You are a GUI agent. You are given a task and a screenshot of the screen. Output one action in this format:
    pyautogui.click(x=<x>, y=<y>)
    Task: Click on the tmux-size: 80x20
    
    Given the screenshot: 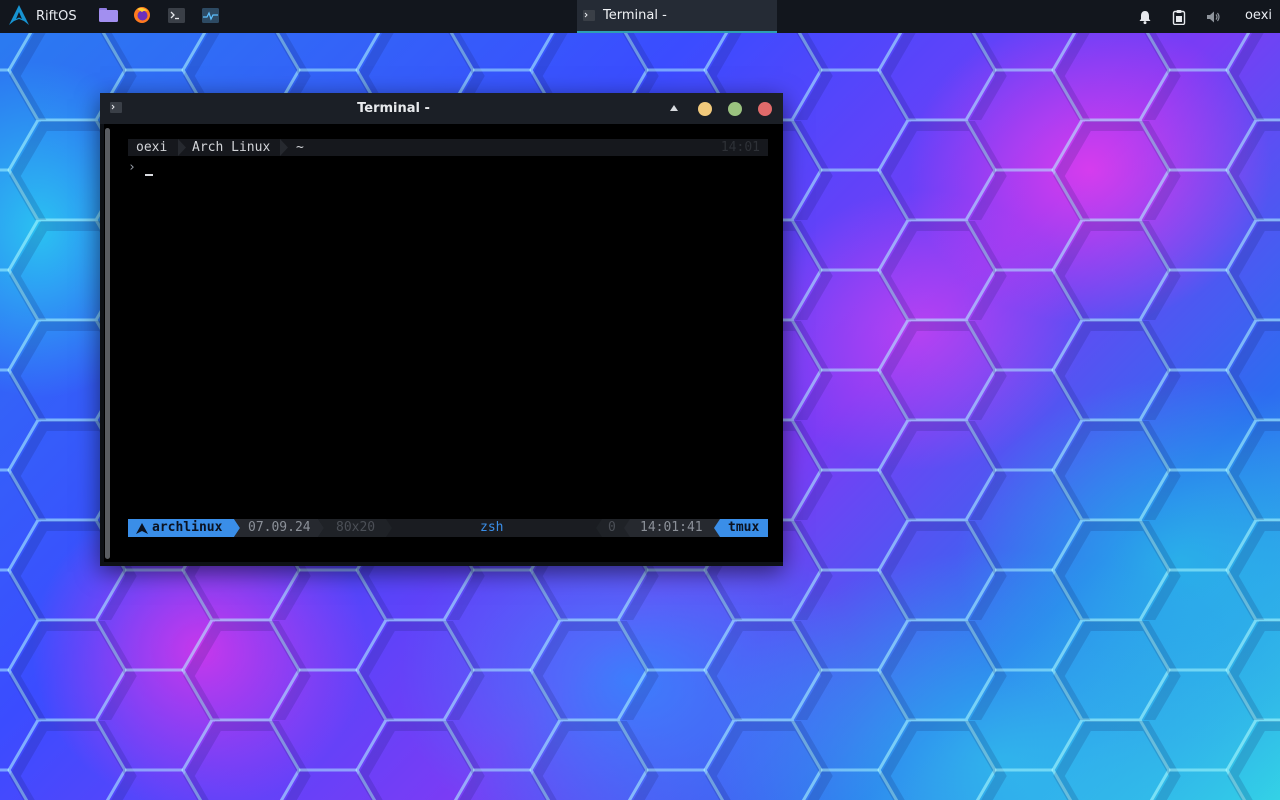 What is the action you would take?
    pyautogui.click(x=356, y=527)
    